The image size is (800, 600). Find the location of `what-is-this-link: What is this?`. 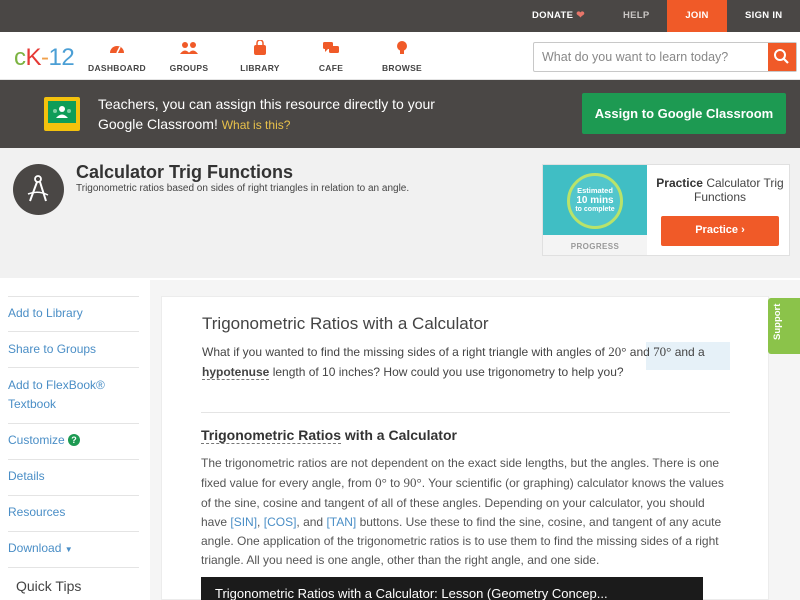

what-is-this-link: What is this? is located at coordinates (256, 125).